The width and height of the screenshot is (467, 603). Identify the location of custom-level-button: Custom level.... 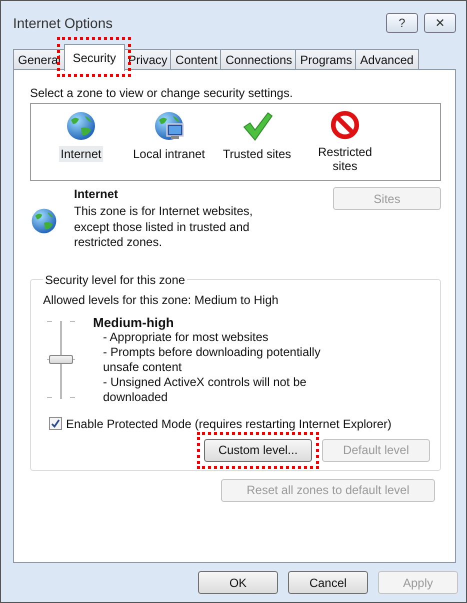
(258, 450).